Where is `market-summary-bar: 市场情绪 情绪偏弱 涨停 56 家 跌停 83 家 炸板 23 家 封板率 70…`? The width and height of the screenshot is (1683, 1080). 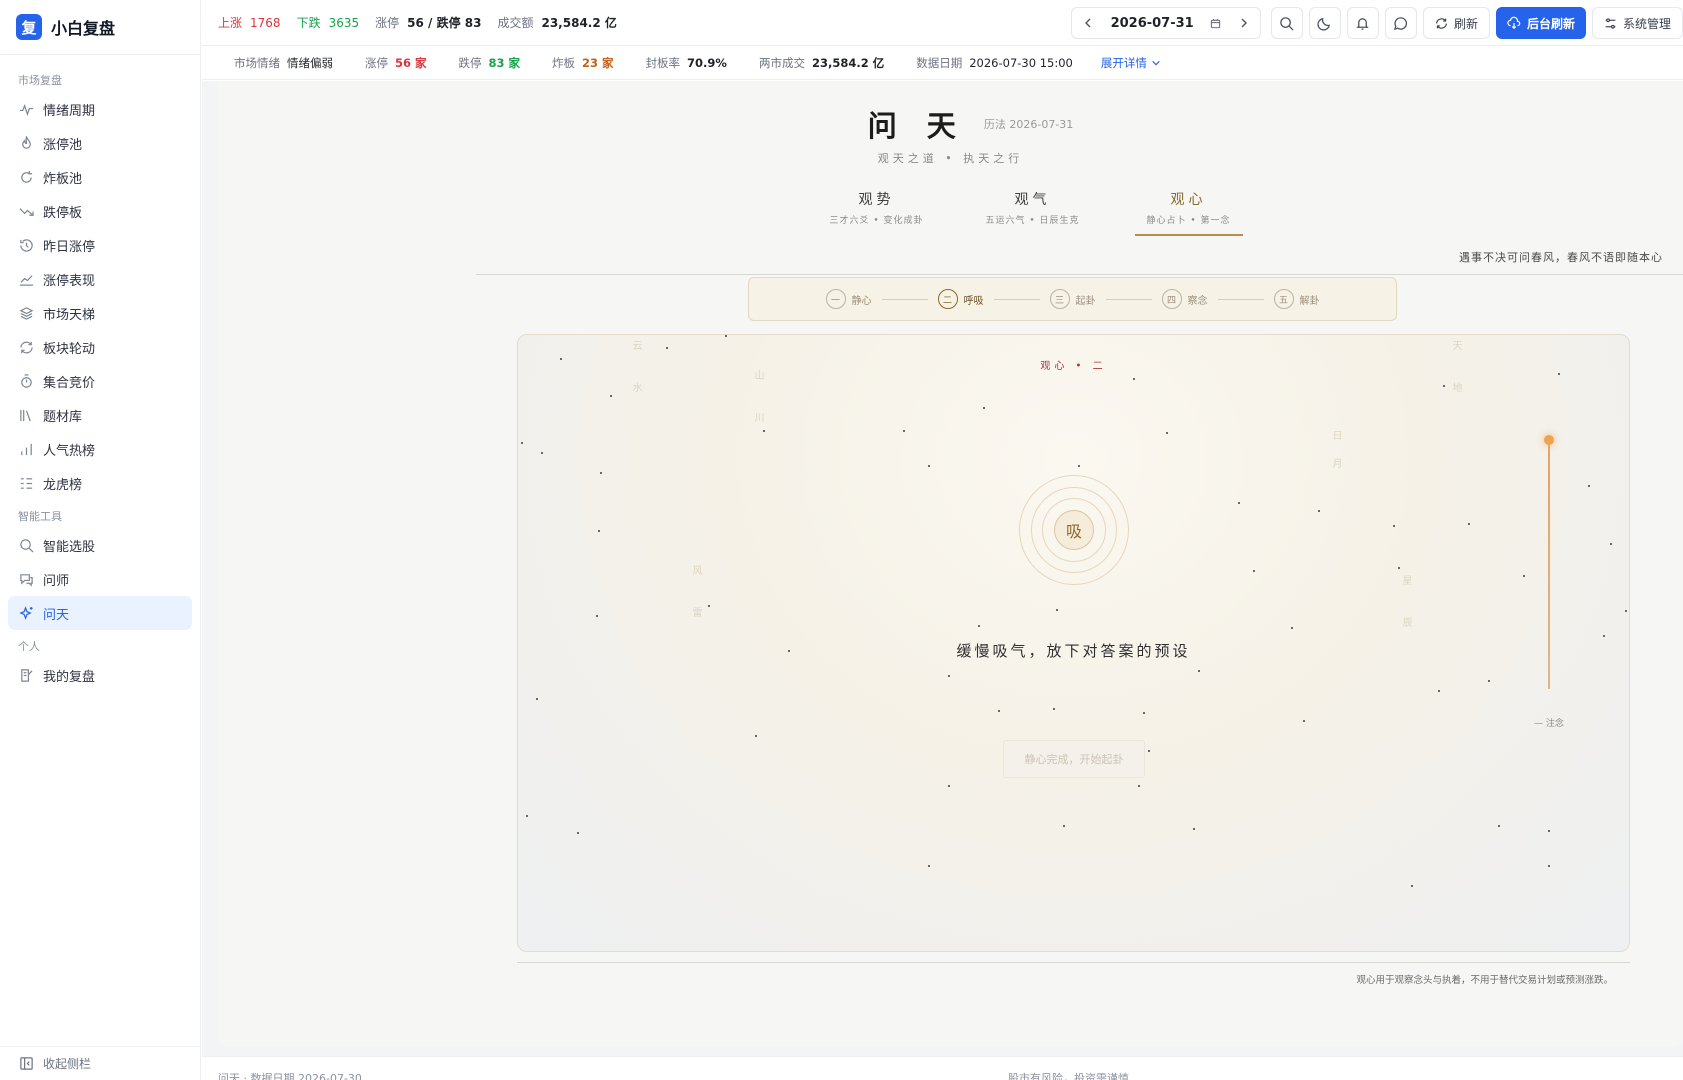 market-summary-bar: 市场情绪 情绪偏弱 涨停 56 家 跌停 83 家 炸板 23 家 封板率 70… is located at coordinates (942, 63).